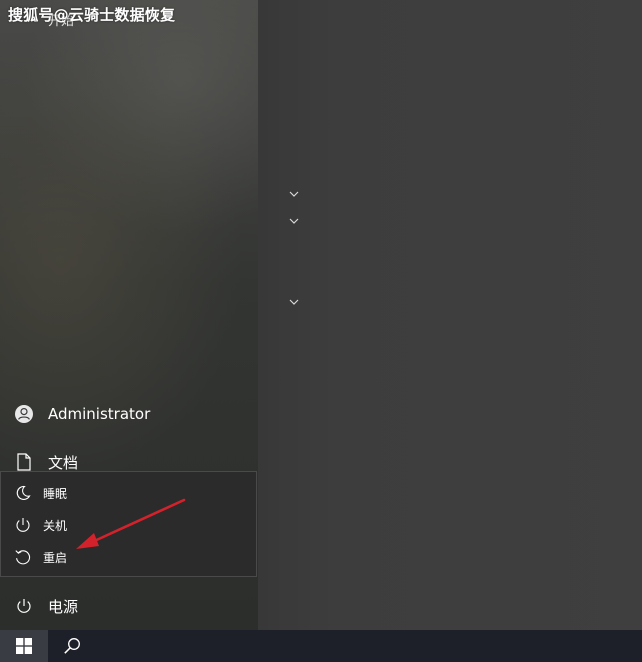 Image resolution: width=642 pixels, height=662 pixels. I want to click on power-label: 电源, so click(63, 606).